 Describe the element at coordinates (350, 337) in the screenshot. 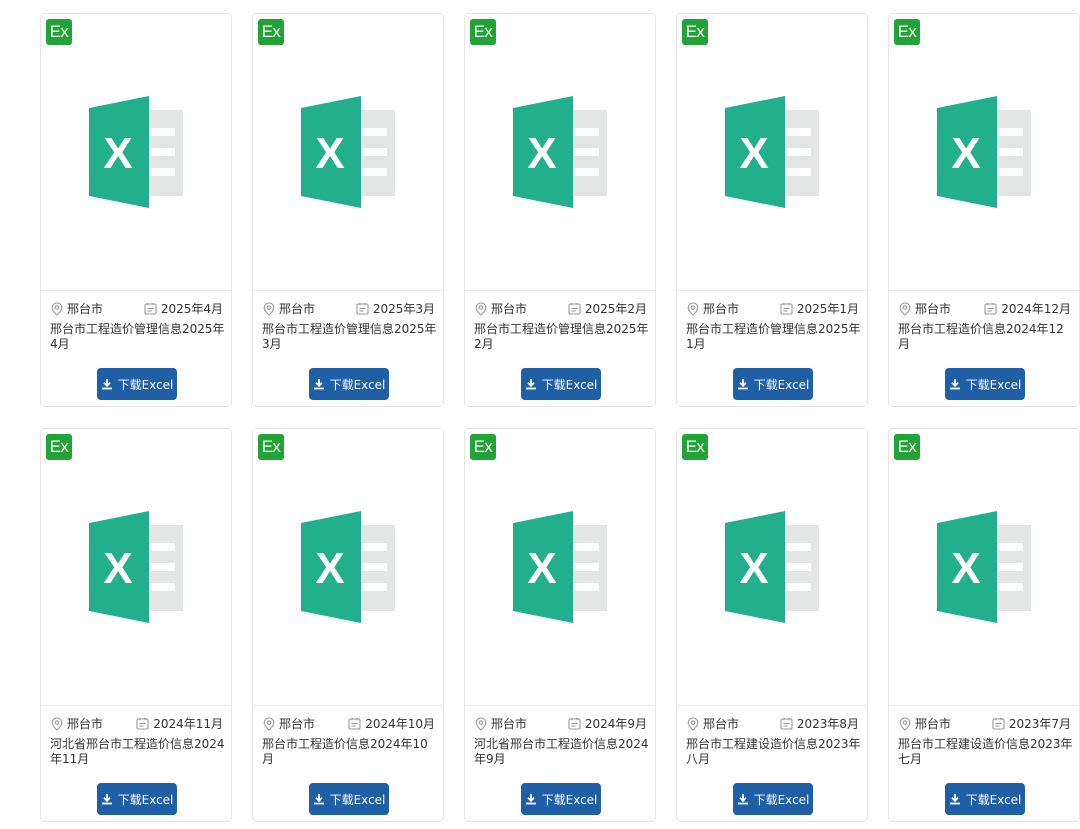

I see `card-title: 邢台市工程造价管理信息2025年3月` at that location.